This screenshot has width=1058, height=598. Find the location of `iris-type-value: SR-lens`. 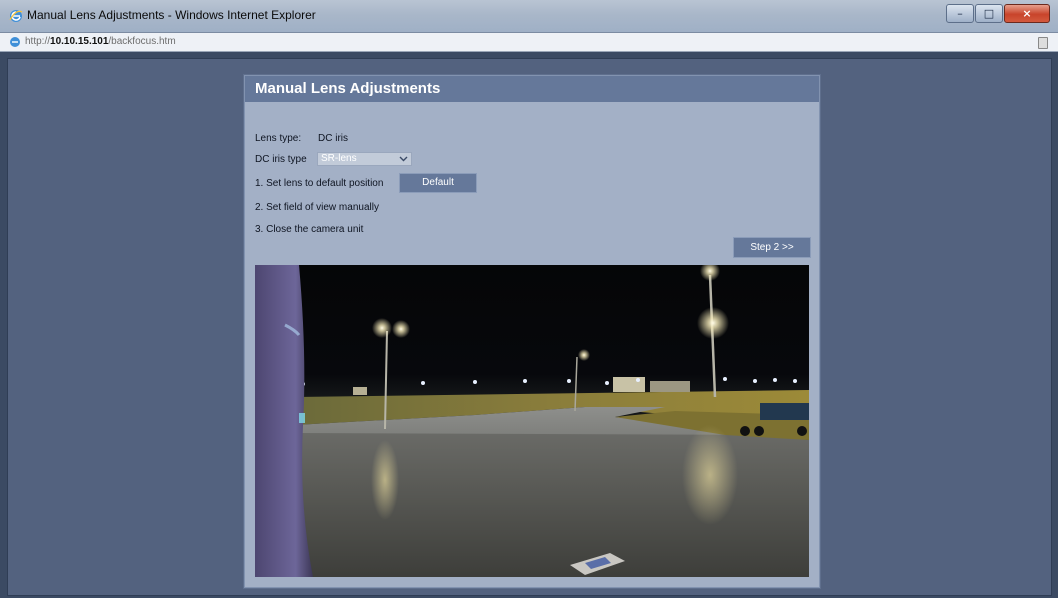

iris-type-value: SR-lens is located at coordinates (339, 158).